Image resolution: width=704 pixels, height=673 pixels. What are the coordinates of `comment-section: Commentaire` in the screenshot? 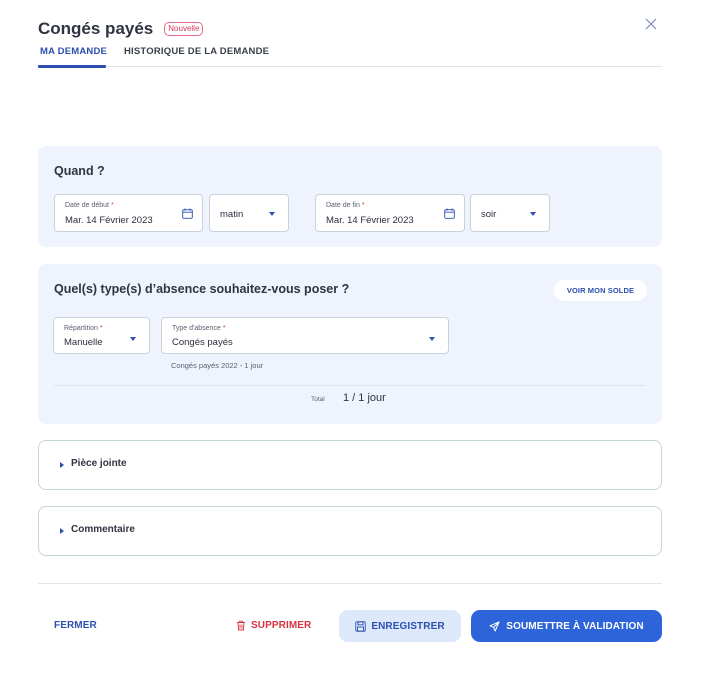 It's located at (350, 531).